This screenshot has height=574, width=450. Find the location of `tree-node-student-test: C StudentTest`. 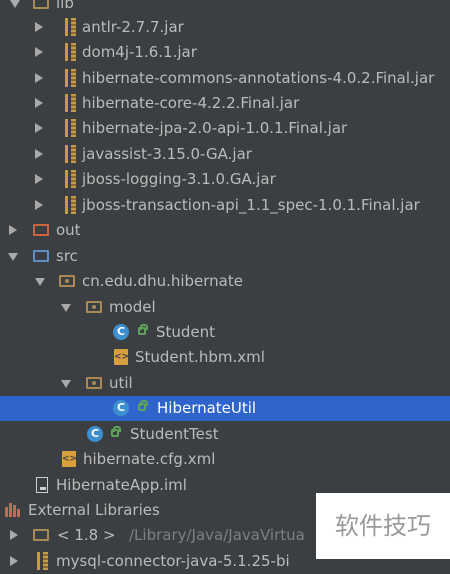

tree-node-student-test: C StudentTest is located at coordinates (225, 434).